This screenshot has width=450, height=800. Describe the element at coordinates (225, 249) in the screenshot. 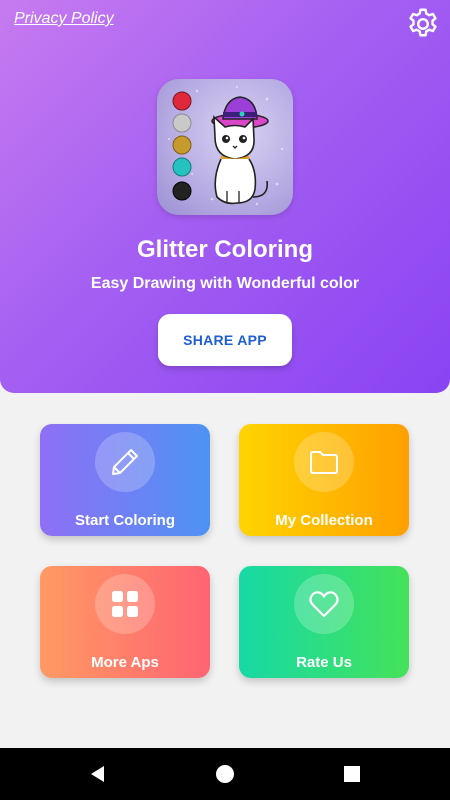

I see `app-title: Glitter Coloring` at that location.